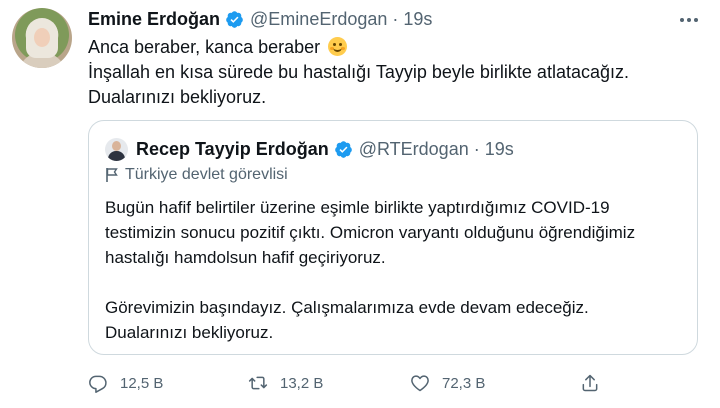 The width and height of the screenshot is (720, 408). Describe the element at coordinates (116, 149) in the screenshot. I see `quoted-avatar` at that location.